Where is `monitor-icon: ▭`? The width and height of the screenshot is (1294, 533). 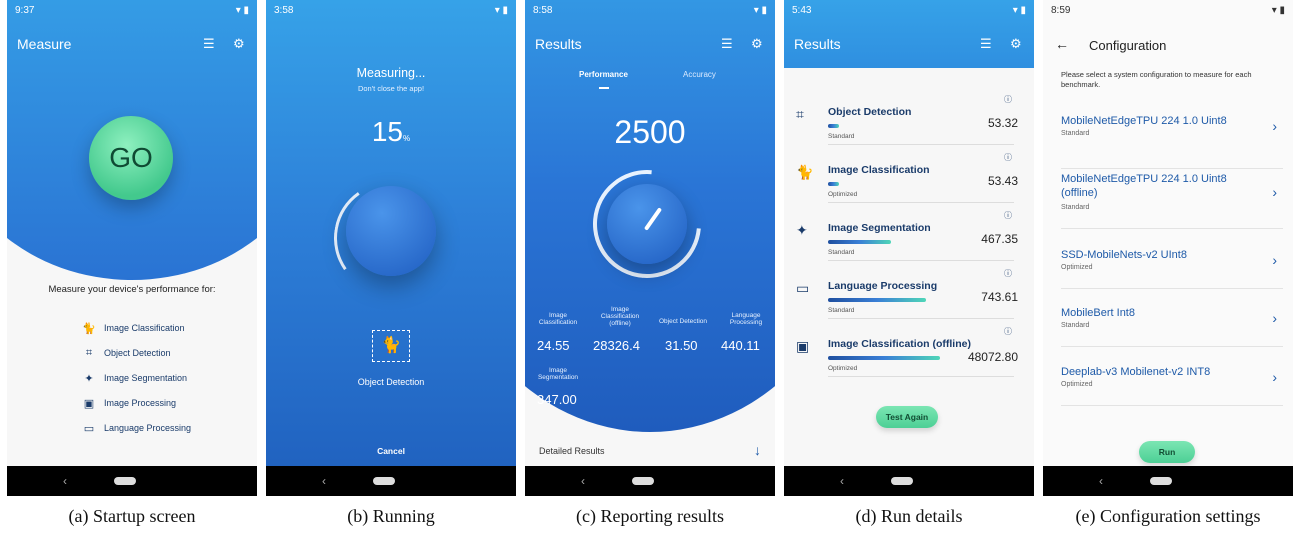 monitor-icon: ▭ is located at coordinates (803, 288).